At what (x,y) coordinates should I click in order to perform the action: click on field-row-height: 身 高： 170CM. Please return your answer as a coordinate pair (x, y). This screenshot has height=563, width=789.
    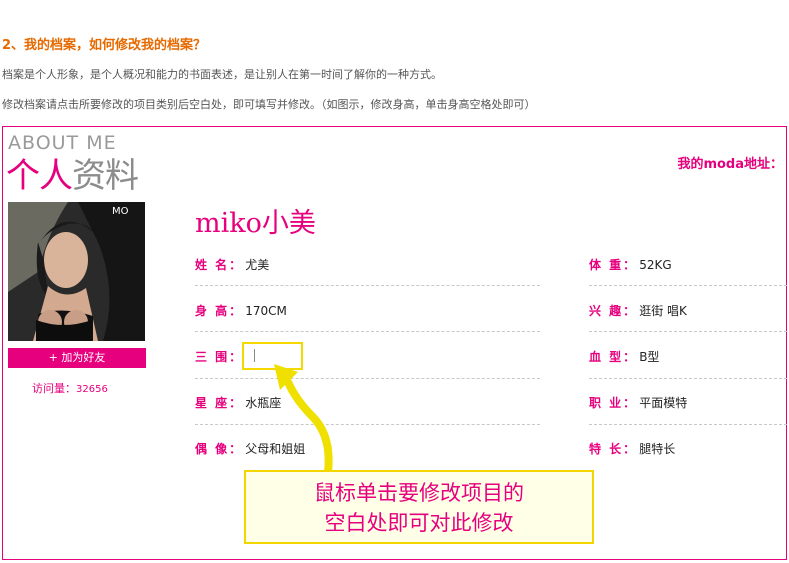
    Looking at the image, I should click on (241, 310).